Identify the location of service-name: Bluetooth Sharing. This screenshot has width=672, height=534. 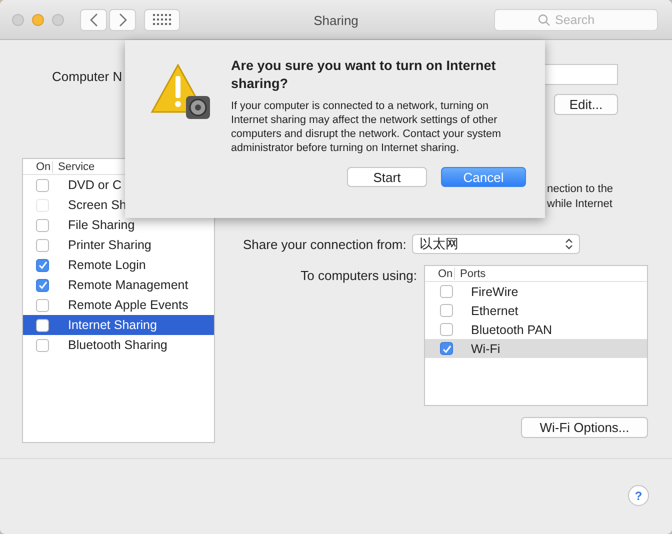
(118, 345).